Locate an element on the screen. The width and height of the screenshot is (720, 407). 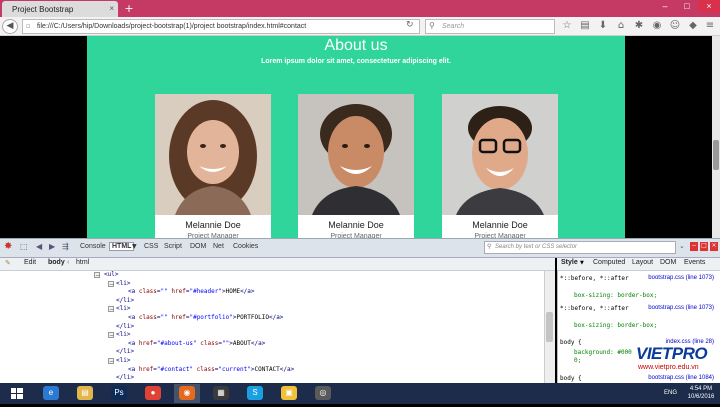
forward-icon: ▶ is located at coordinates (52, 246).